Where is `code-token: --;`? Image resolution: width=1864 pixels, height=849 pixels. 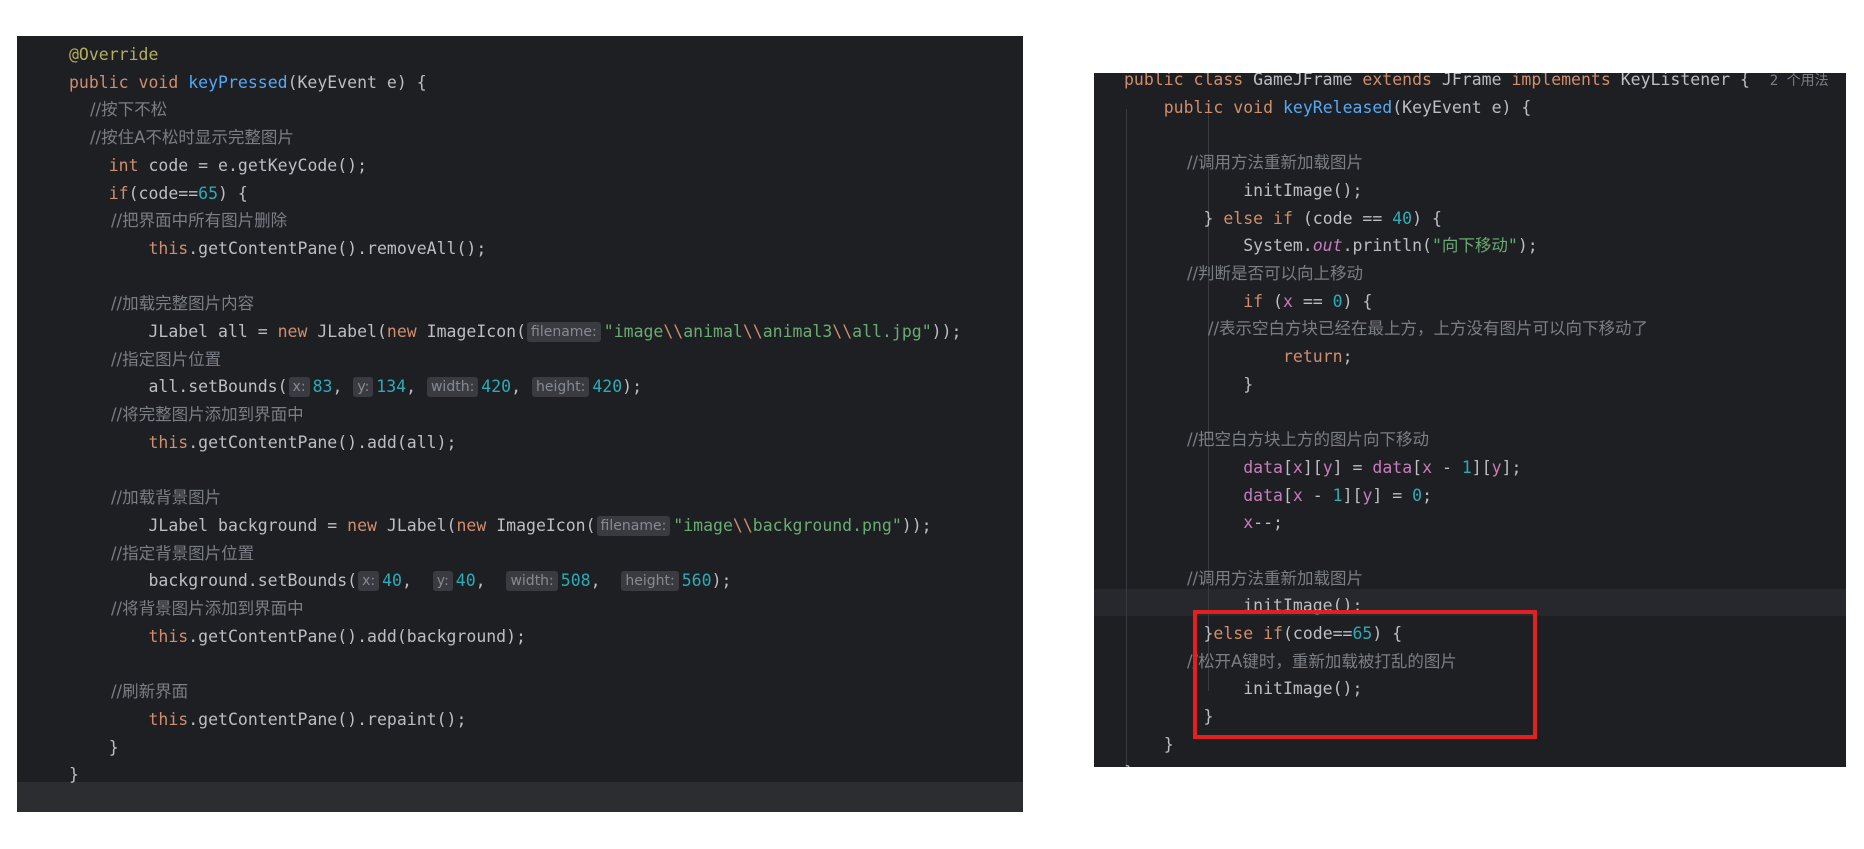 code-token: --; is located at coordinates (1268, 523).